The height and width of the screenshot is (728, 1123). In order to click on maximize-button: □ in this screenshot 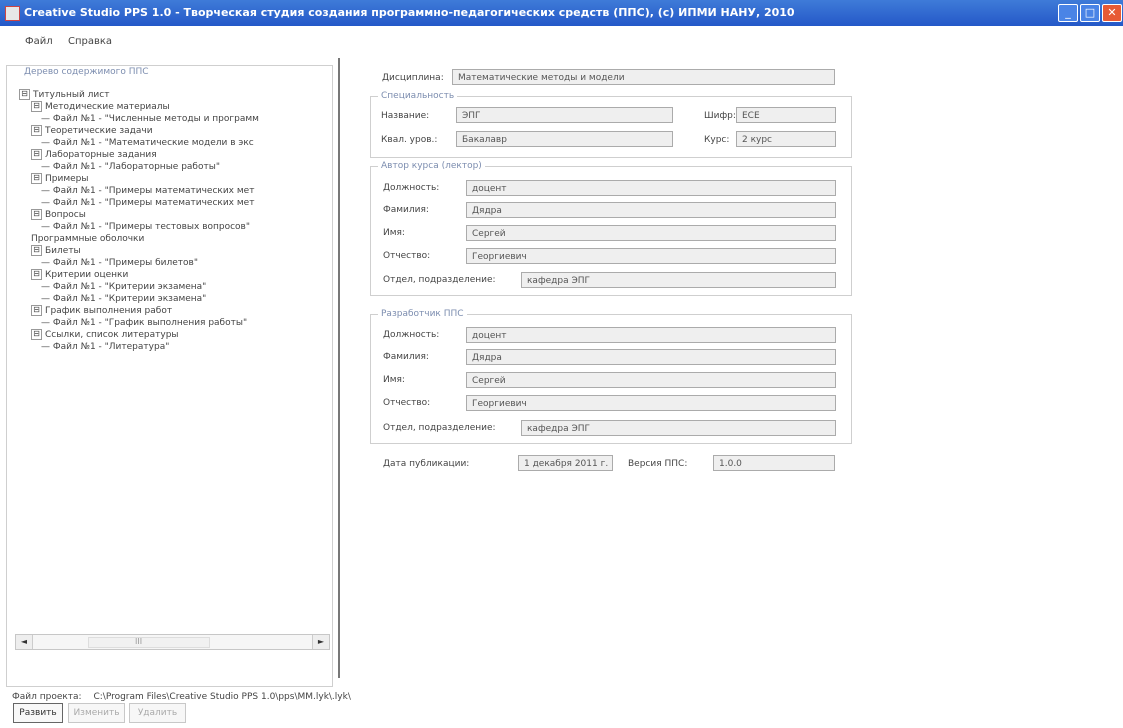, I will do `click(1090, 13)`.